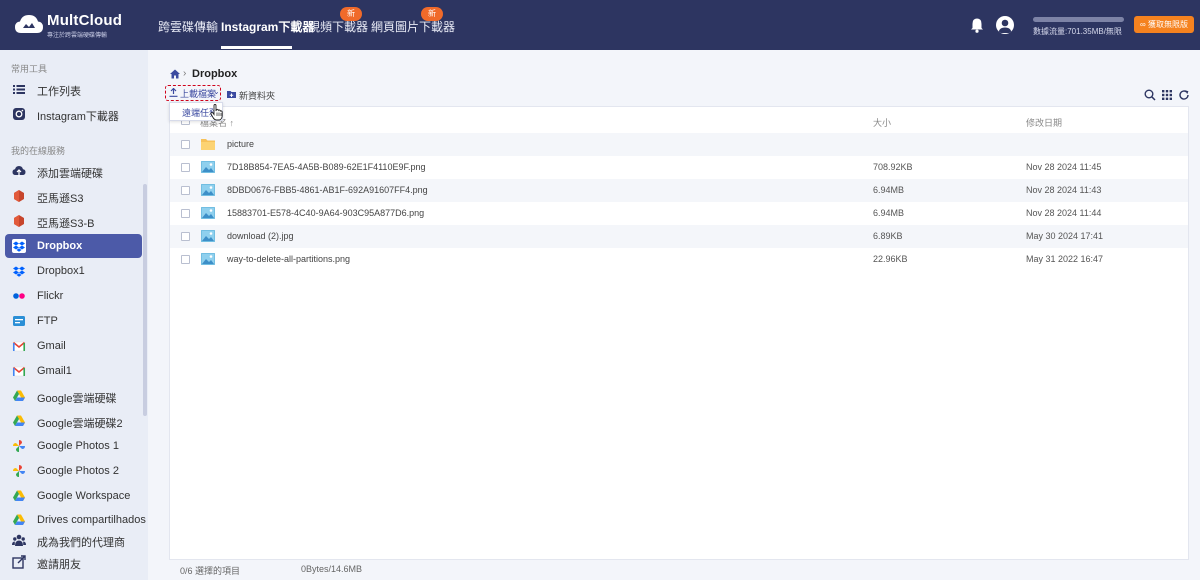 This screenshot has height=580, width=1200. What do you see at coordinates (73, 346) in the screenshot?
I see `sidebar-item-gmail: Gmail` at bounding box center [73, 346].